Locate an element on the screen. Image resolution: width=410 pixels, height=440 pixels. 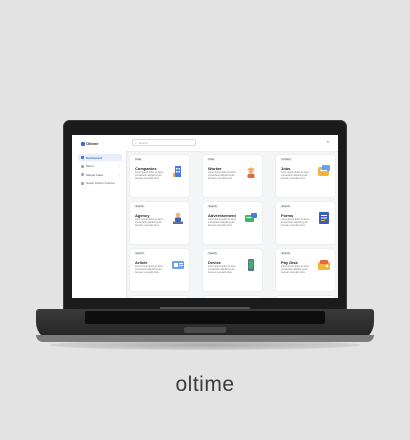
advertisement-icon is located at coordinates (251, 217).